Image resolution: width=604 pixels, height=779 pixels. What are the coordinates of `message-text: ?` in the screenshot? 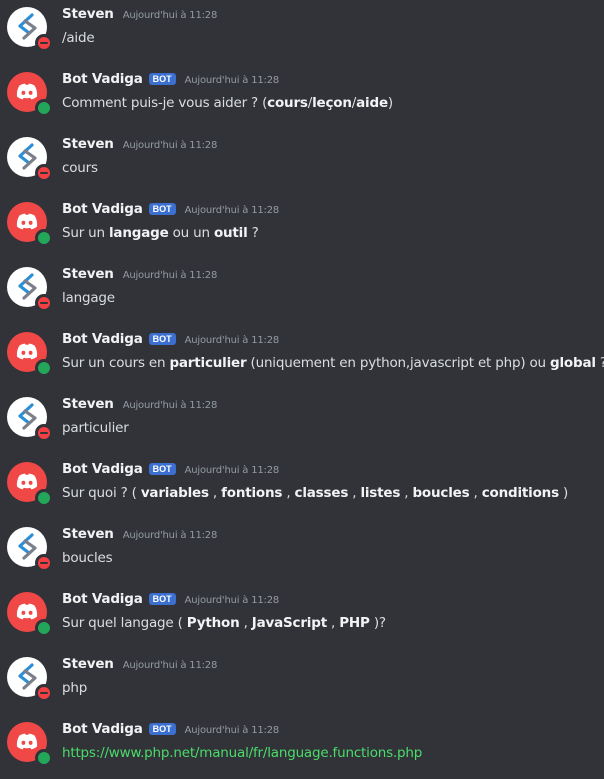 It's located at (253, 233).